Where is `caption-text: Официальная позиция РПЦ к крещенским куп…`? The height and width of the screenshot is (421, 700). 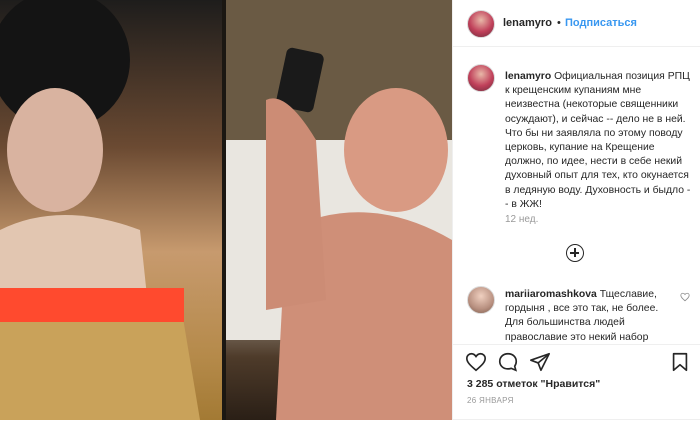 caption-text: Официальная позиция РПЦ к крещенским куп… is located at coordinates (598, 140).